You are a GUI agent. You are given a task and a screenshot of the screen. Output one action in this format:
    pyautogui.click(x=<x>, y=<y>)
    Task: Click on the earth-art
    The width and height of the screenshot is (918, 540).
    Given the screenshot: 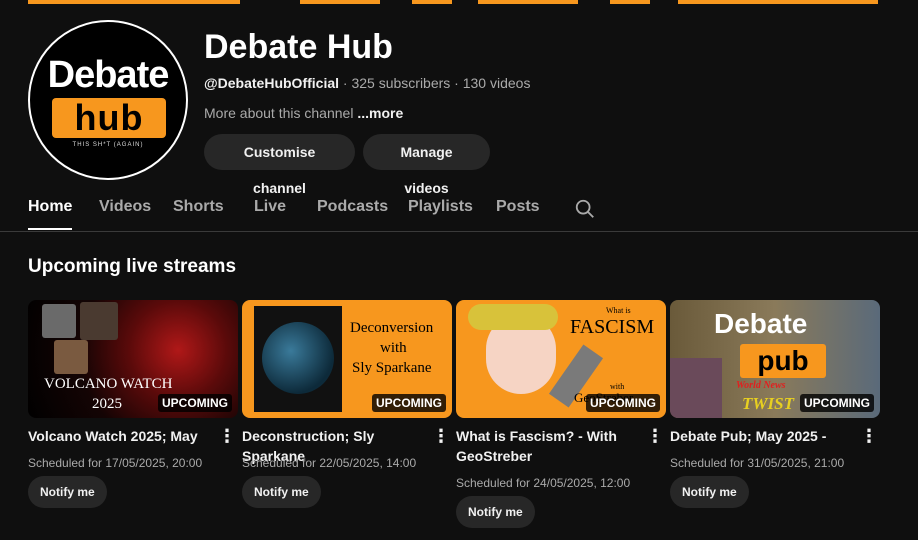 What is the action you would take?
    pyautogui.click(x=298, y=358)
    